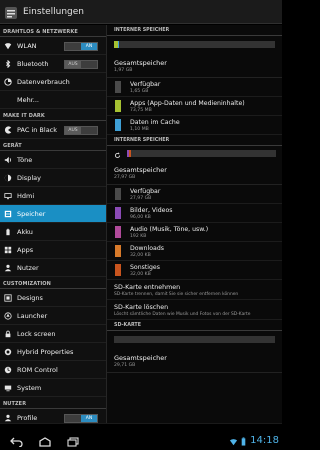 This screenshot has height=450, width=320. What do you see at coordinates (25, 159) in the screenshot?
I see `sidebar-item-label: Töne` at bounding box center [25, 159].